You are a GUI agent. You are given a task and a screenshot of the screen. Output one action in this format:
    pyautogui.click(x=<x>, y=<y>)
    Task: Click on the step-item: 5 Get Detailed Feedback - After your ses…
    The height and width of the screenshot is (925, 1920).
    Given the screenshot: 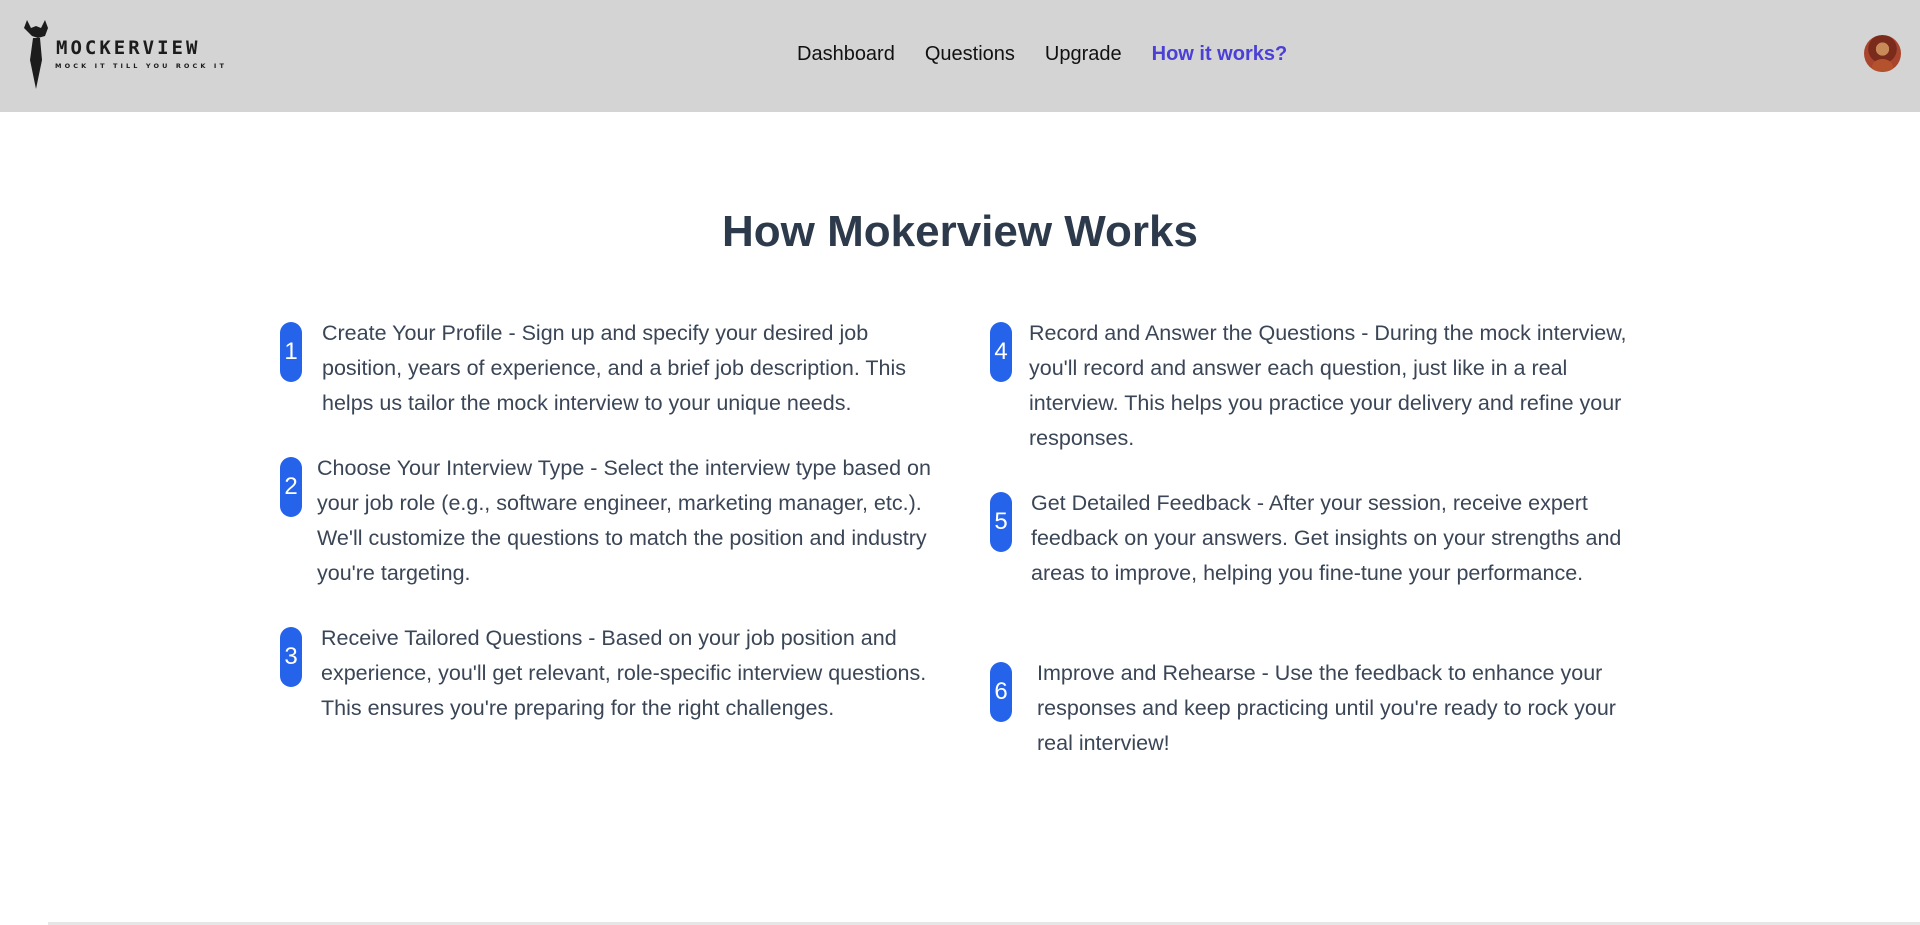 What is the action you would take?
    pyautogui.click(x=1320, y=541)
    